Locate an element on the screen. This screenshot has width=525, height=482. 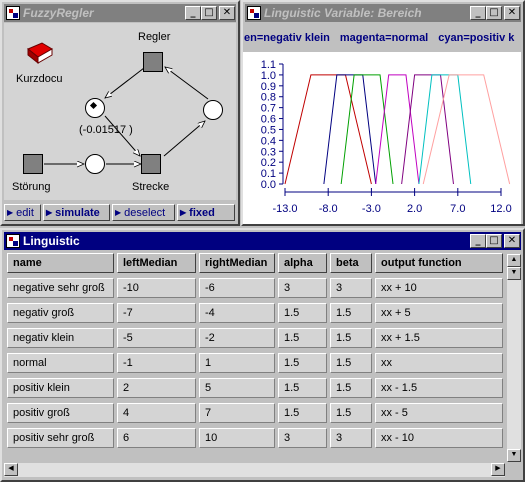
table-cell: 2 is located at coordinates (156, 388).